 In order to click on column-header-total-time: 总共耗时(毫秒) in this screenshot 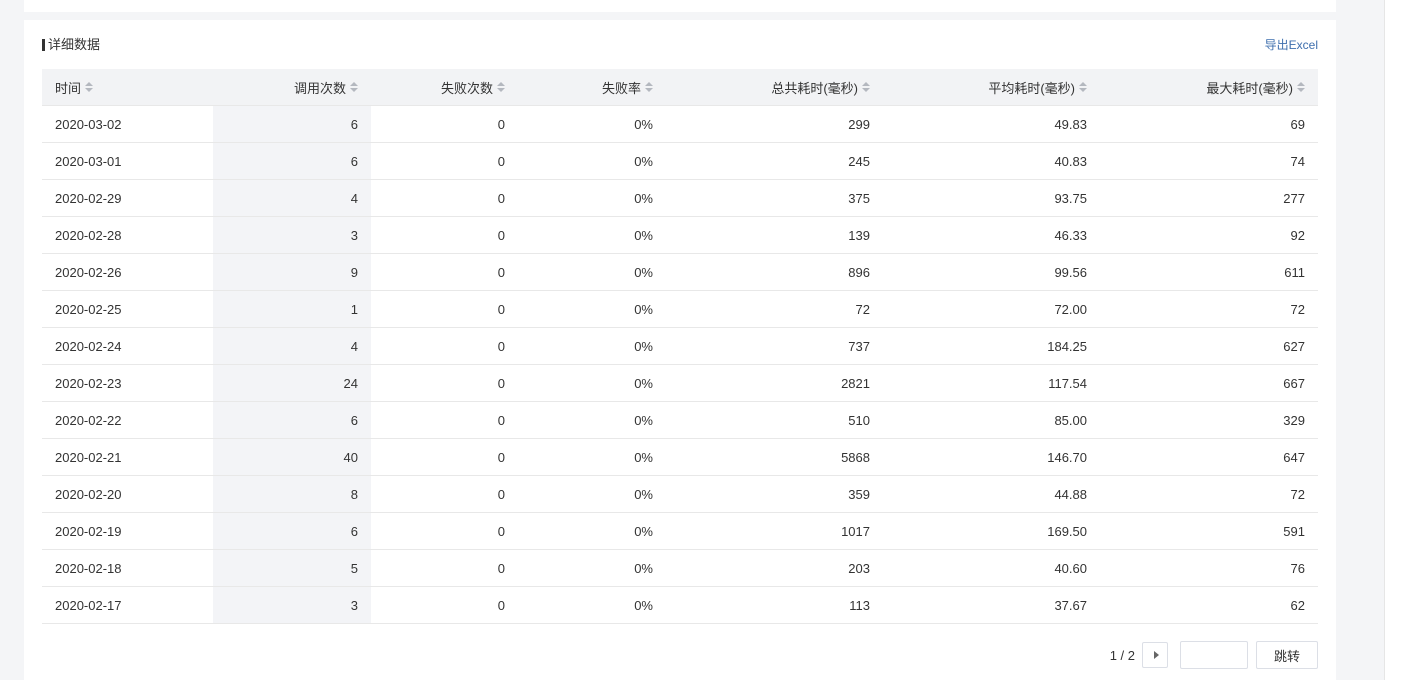, I will do `click(774, 87)`.